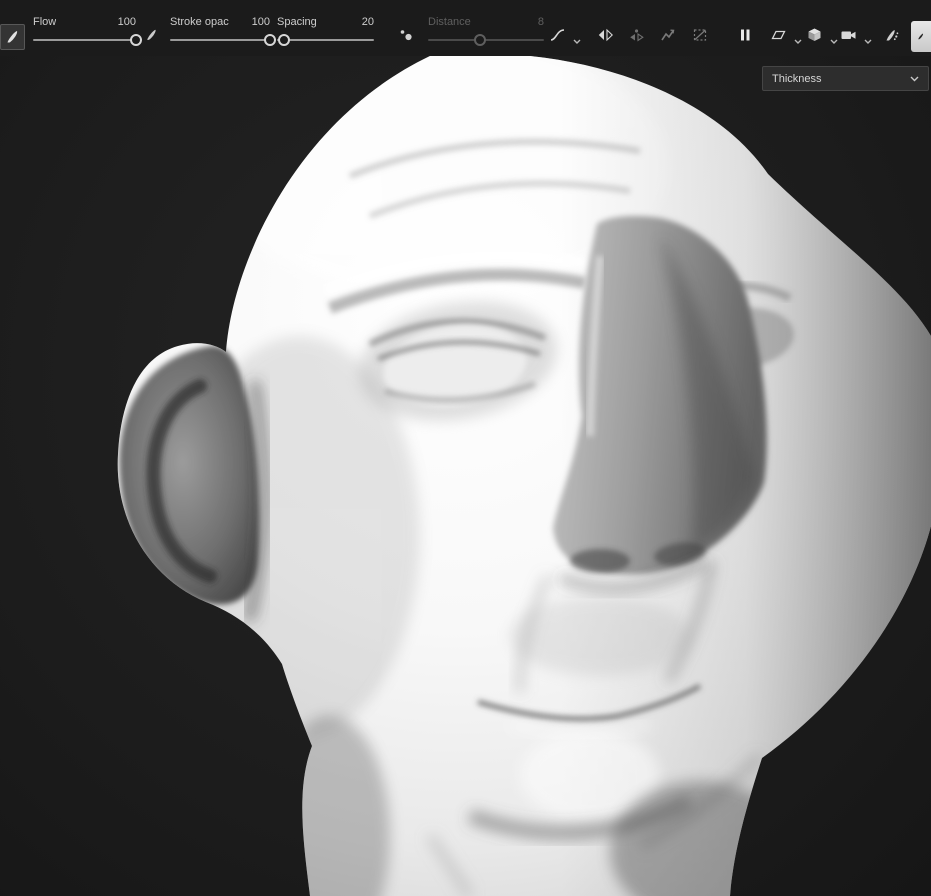 This screenshot has width=931, height=896. What do you see at coordinates (540, 22) in the screenshot?
I see `distance-value: 8` at bounding box center [540, 22].